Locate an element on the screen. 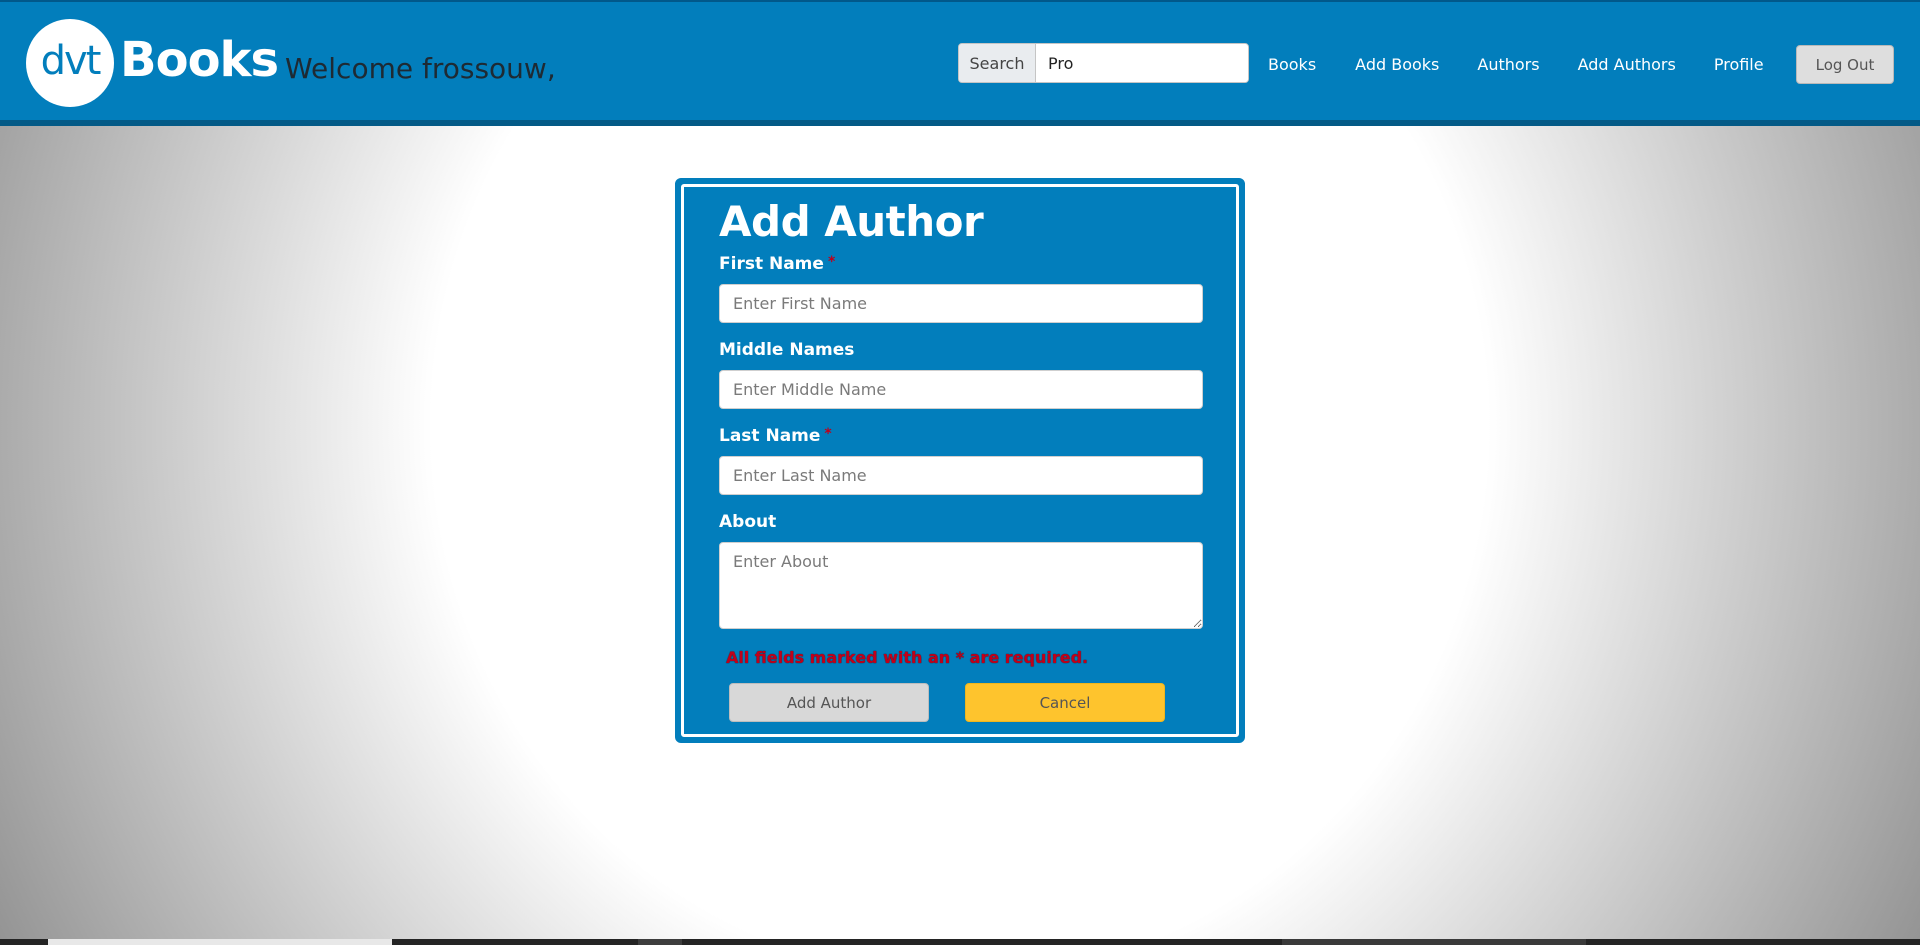 The height and width of the screenshot is (945, 1920). nav-profile: Profile is located at coordinates (1739, 64).